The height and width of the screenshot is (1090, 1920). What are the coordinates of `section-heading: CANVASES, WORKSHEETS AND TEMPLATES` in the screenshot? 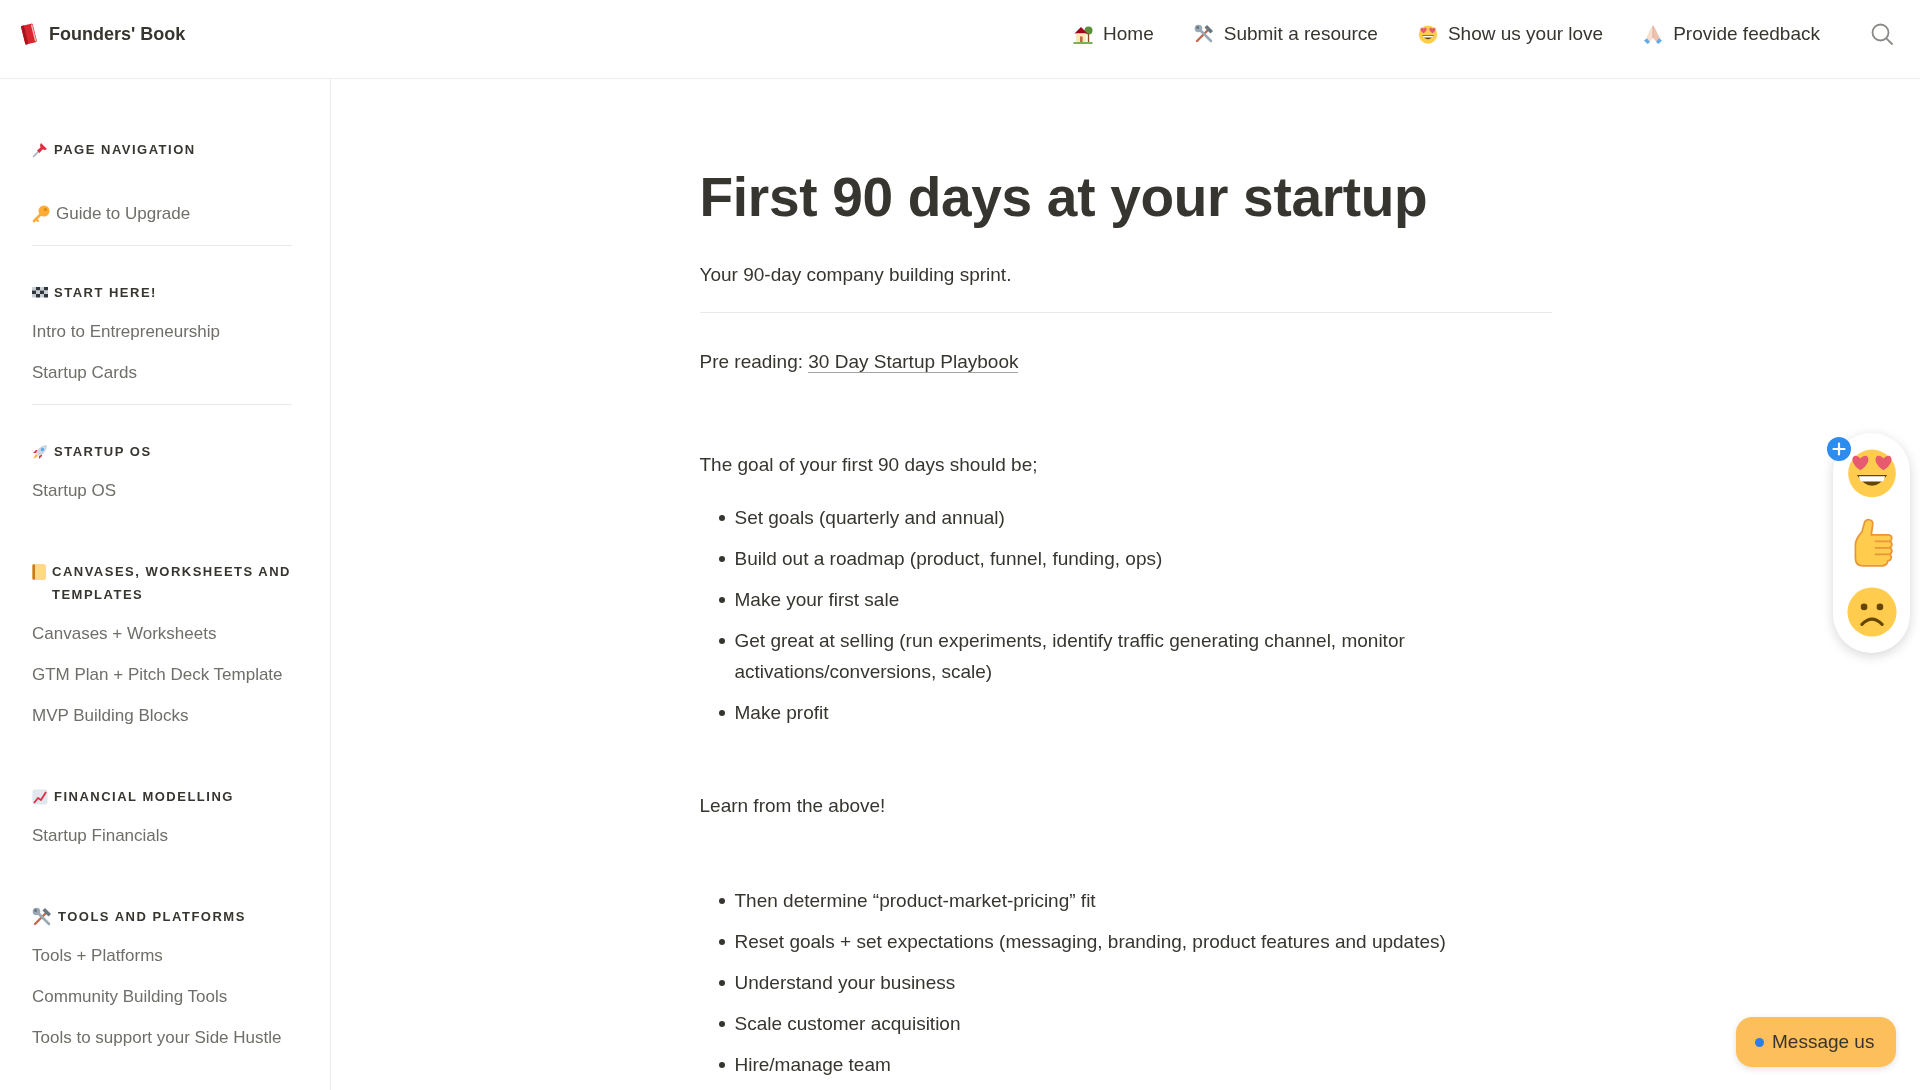 It's located at (172, 583).